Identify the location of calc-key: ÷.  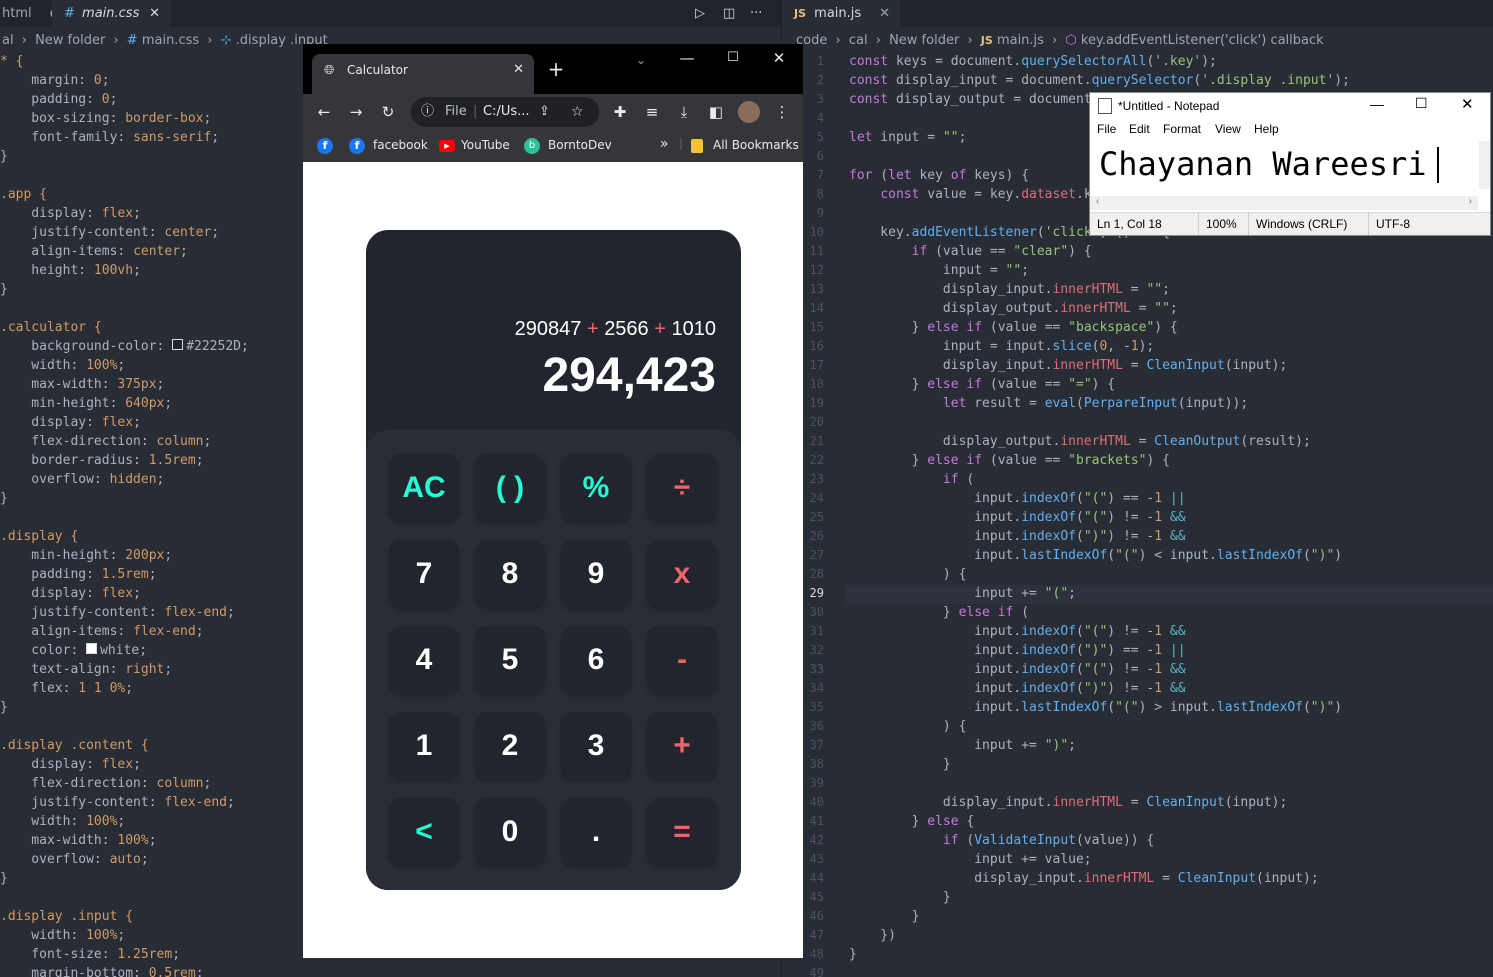
(682, 488).